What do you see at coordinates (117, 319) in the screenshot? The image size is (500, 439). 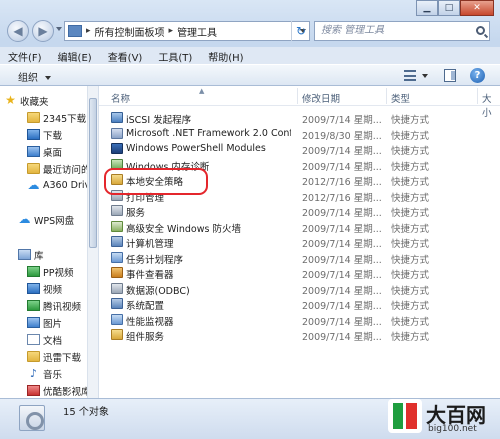 I see `performance-monitor-icon` at bounding box center [117, 319].